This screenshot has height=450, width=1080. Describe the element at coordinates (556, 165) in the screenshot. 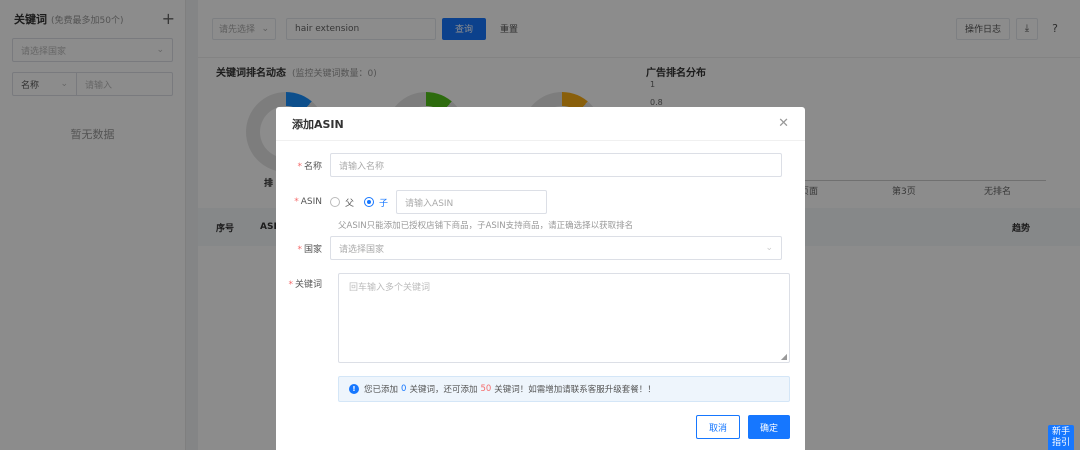

I see `name-input: 请输入名称` at that location.